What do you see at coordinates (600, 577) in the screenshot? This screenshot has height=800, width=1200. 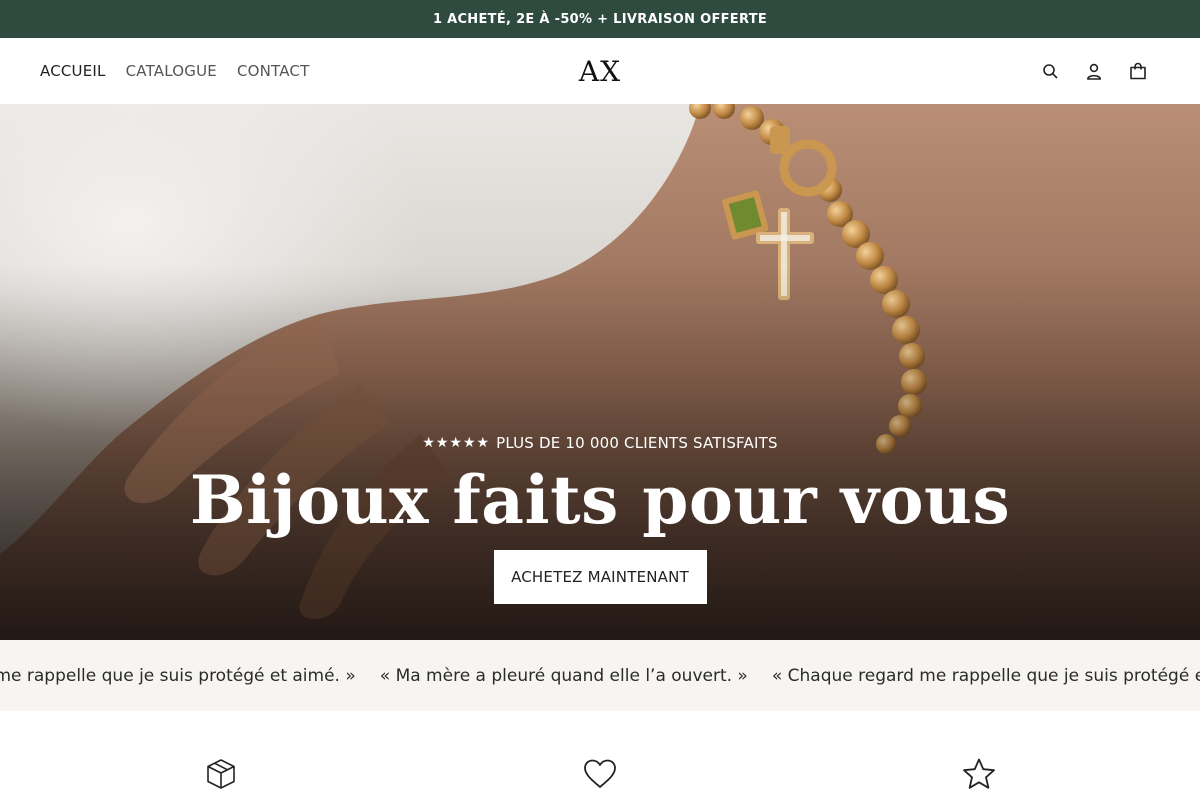 I see `shop-now-button: ACHETEZ MAINTENANT` at bounding box center [600, 577].